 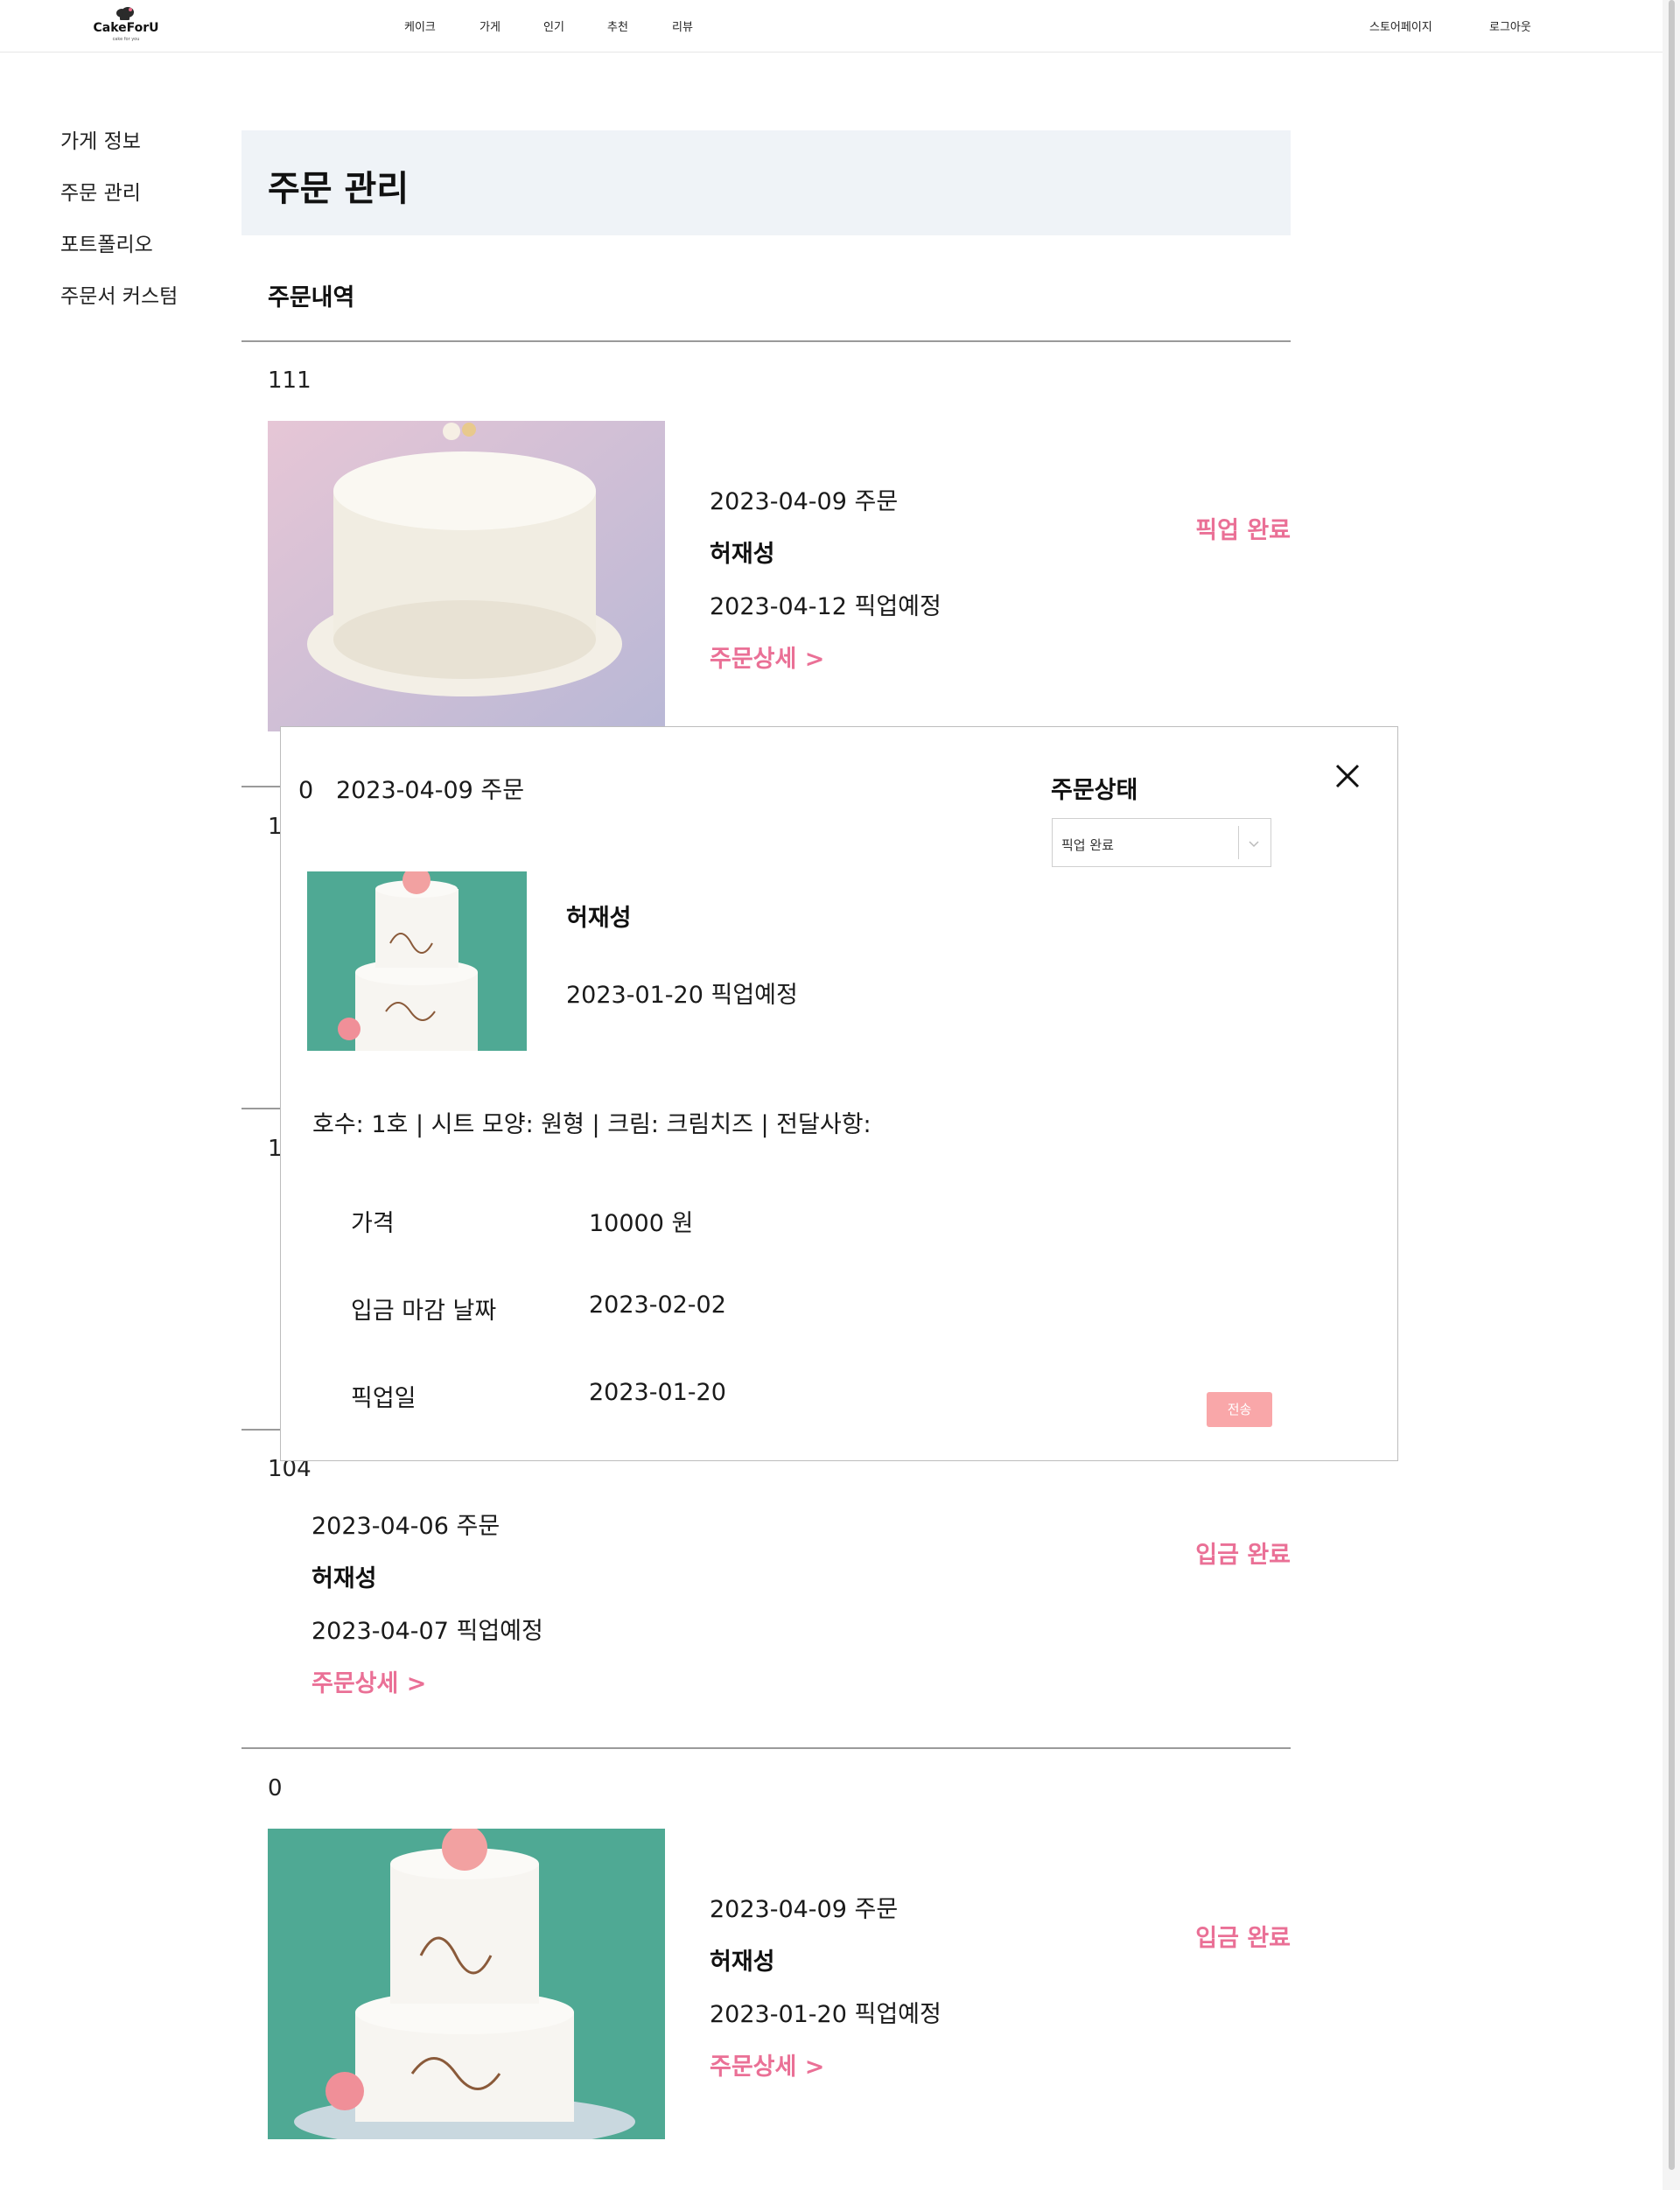 What do you see at coordinates (1238, 842) in the screenshot?
I see `select-divider` at bounding box center [1238, 842].